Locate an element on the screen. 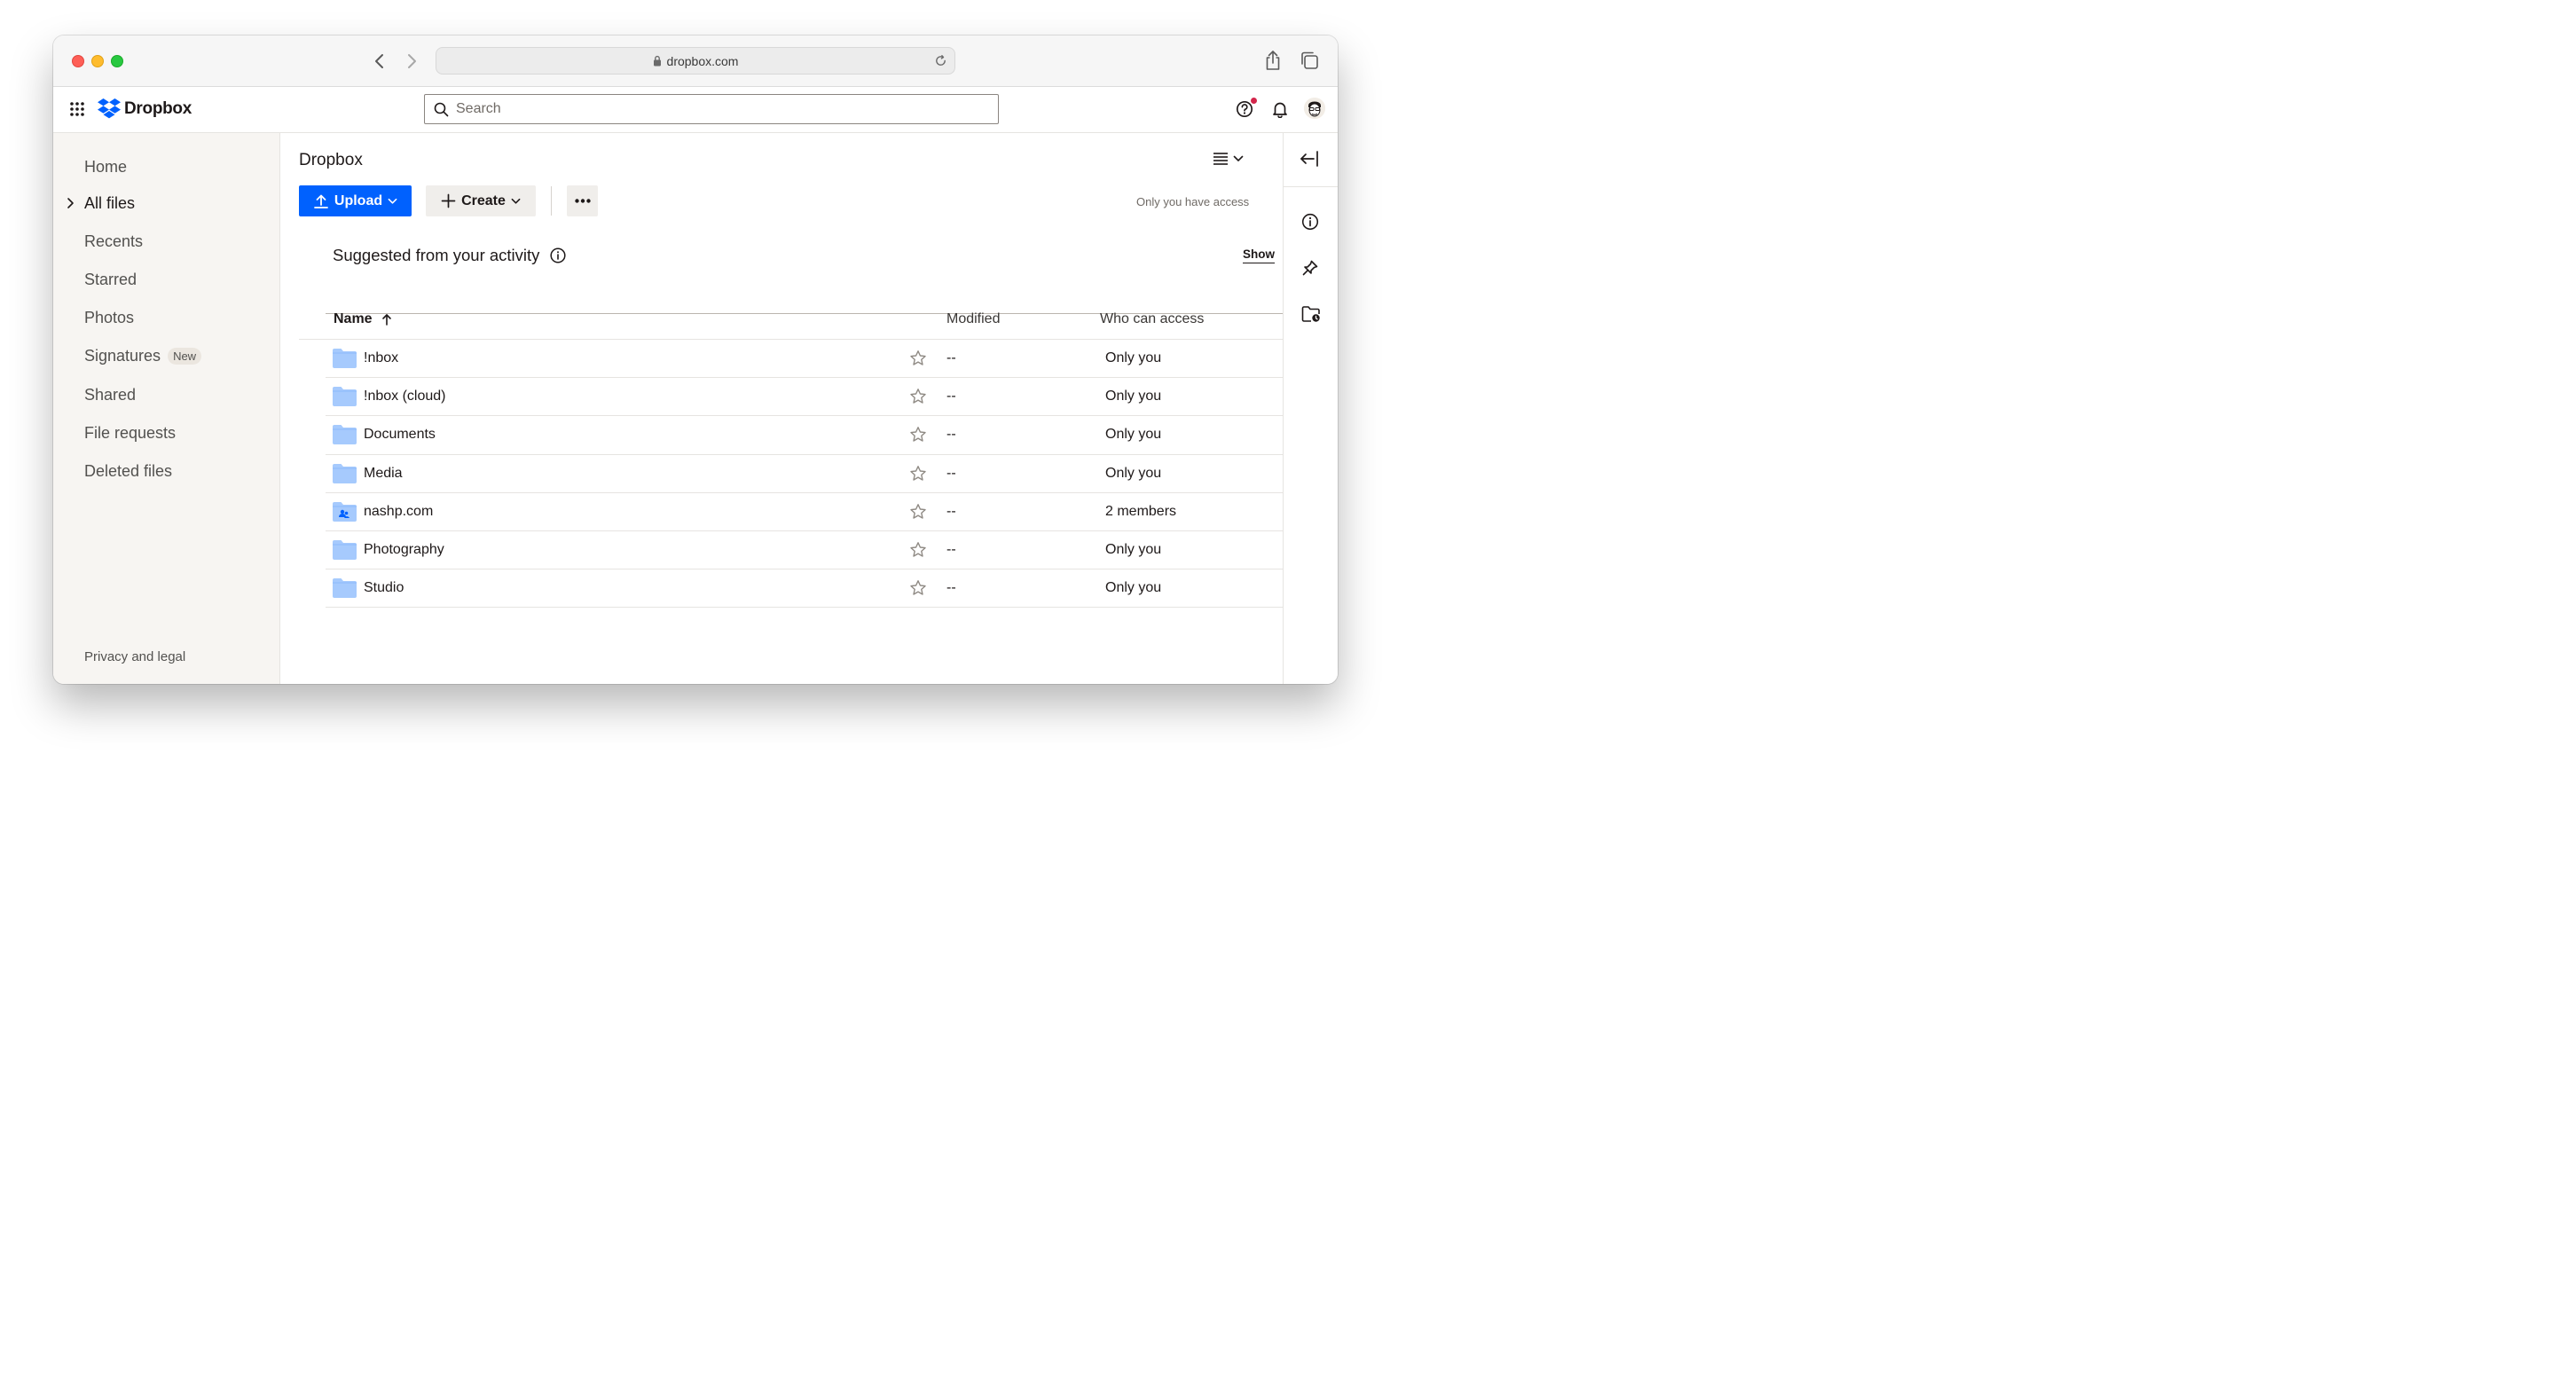 This screenshot has height=1398, width=2576. plus-icon is located at coordinates (448, 200).